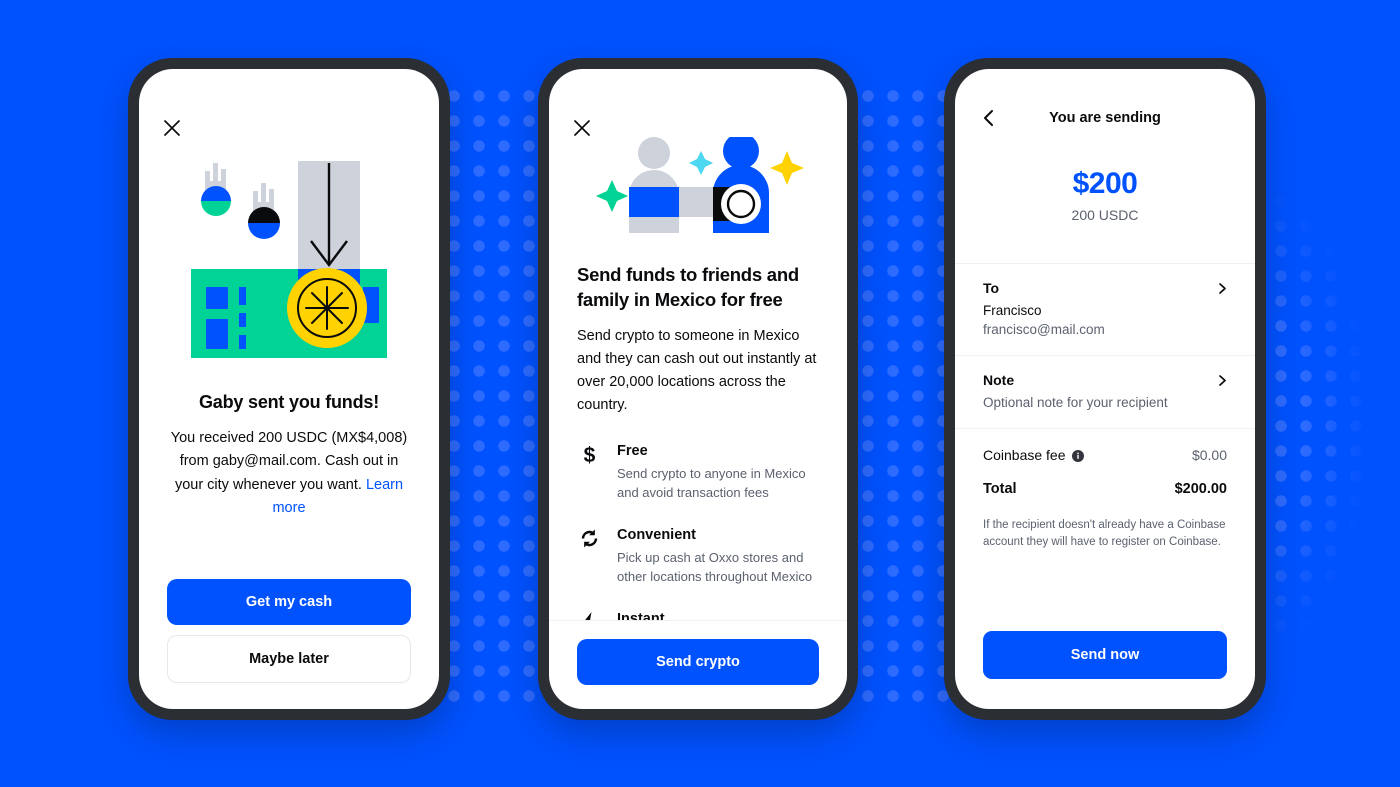 Image resolution: width=1400 pixels, height=787 pixels. I want to click on recipient-row: To Francisco francisco@mail.com, so click(1105, 309).